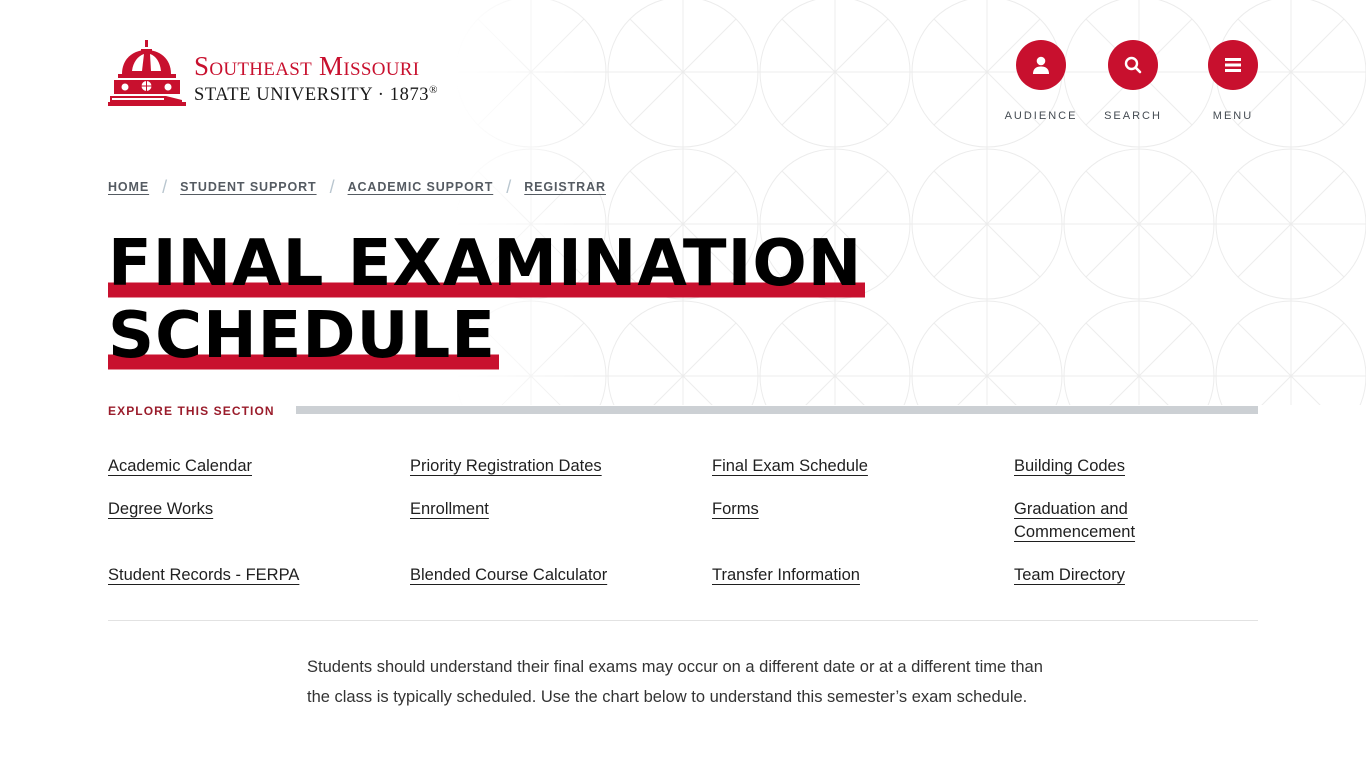 The width and height of the screenshot is (1366, 768). I want to click on link-final-exam-schedule: Final Exam Schedule, so click(790, 466).